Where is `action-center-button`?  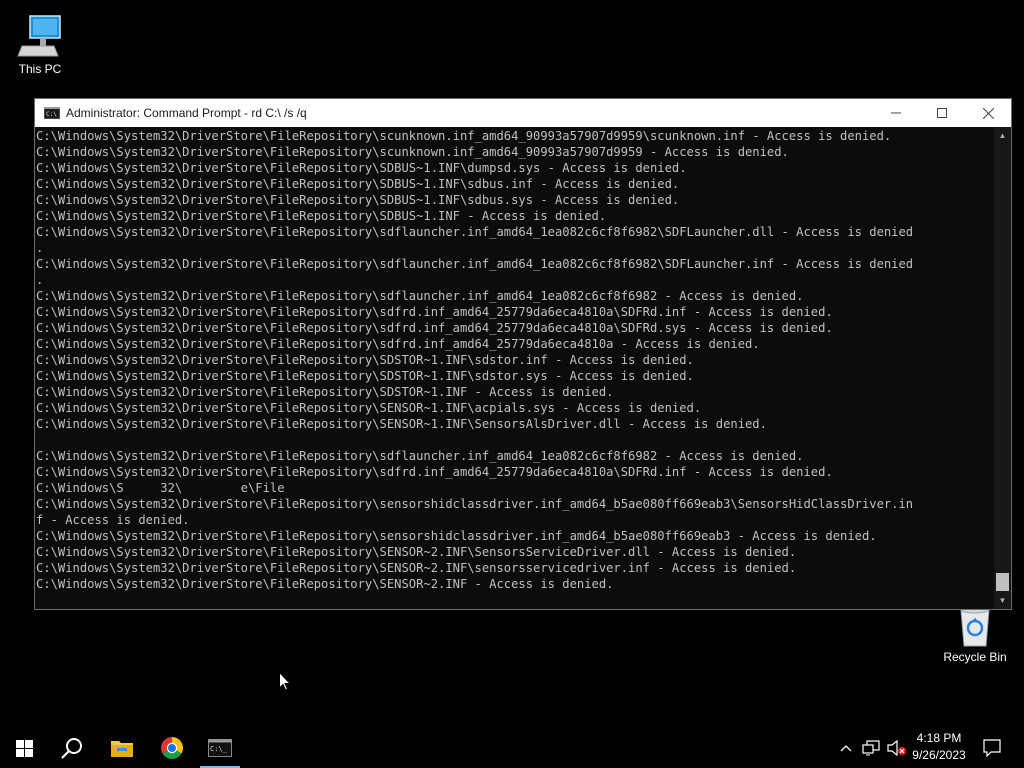
action-center-button is located at coordinates (992, 748).